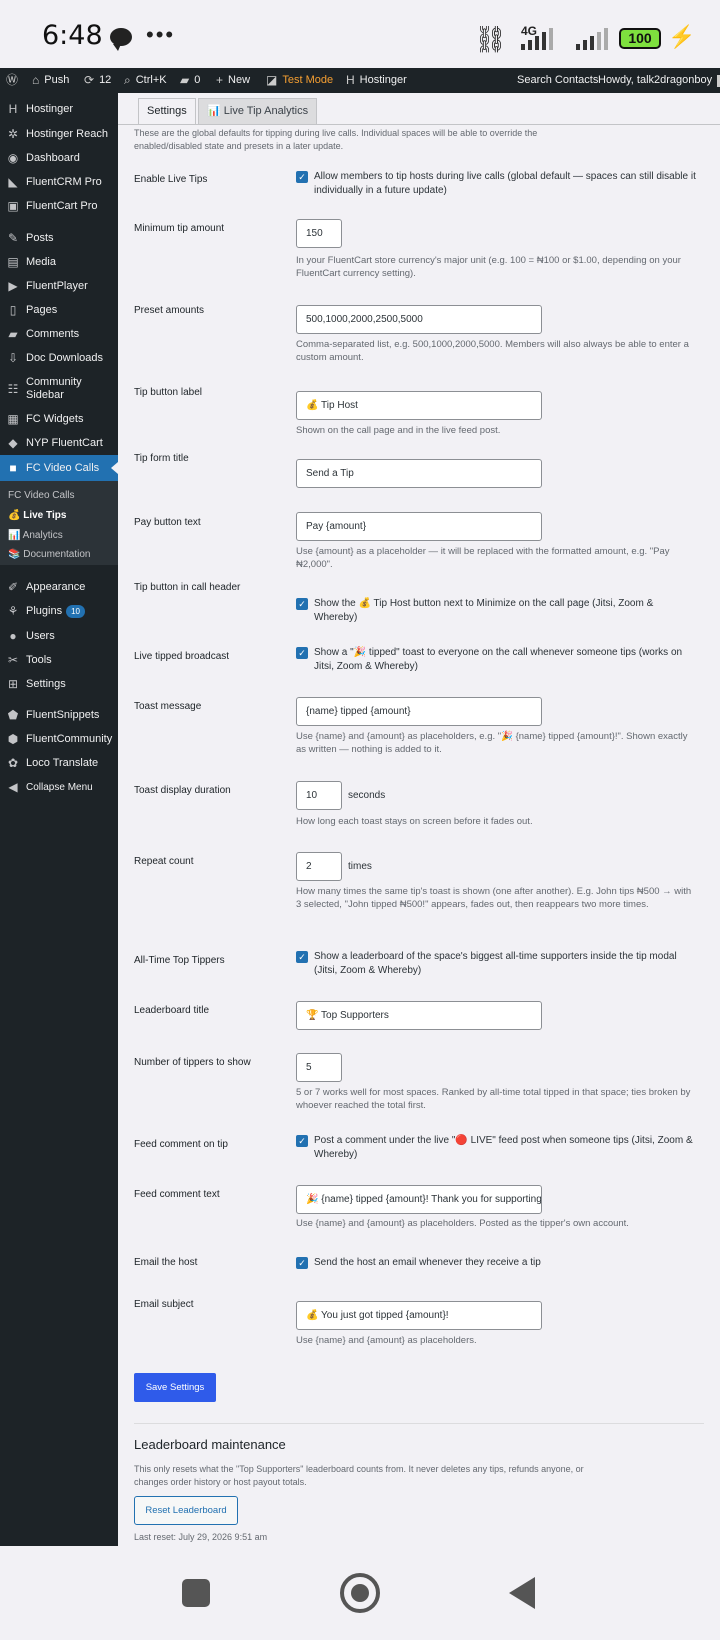 The width and height of the screenshot is (720, 1640). What do you see at coordinates (59, 182) in the screenshot?
I see `sidebar-item-fluentcrm: ◣ FluentCRM Pro` at bounding box center [59, 182].